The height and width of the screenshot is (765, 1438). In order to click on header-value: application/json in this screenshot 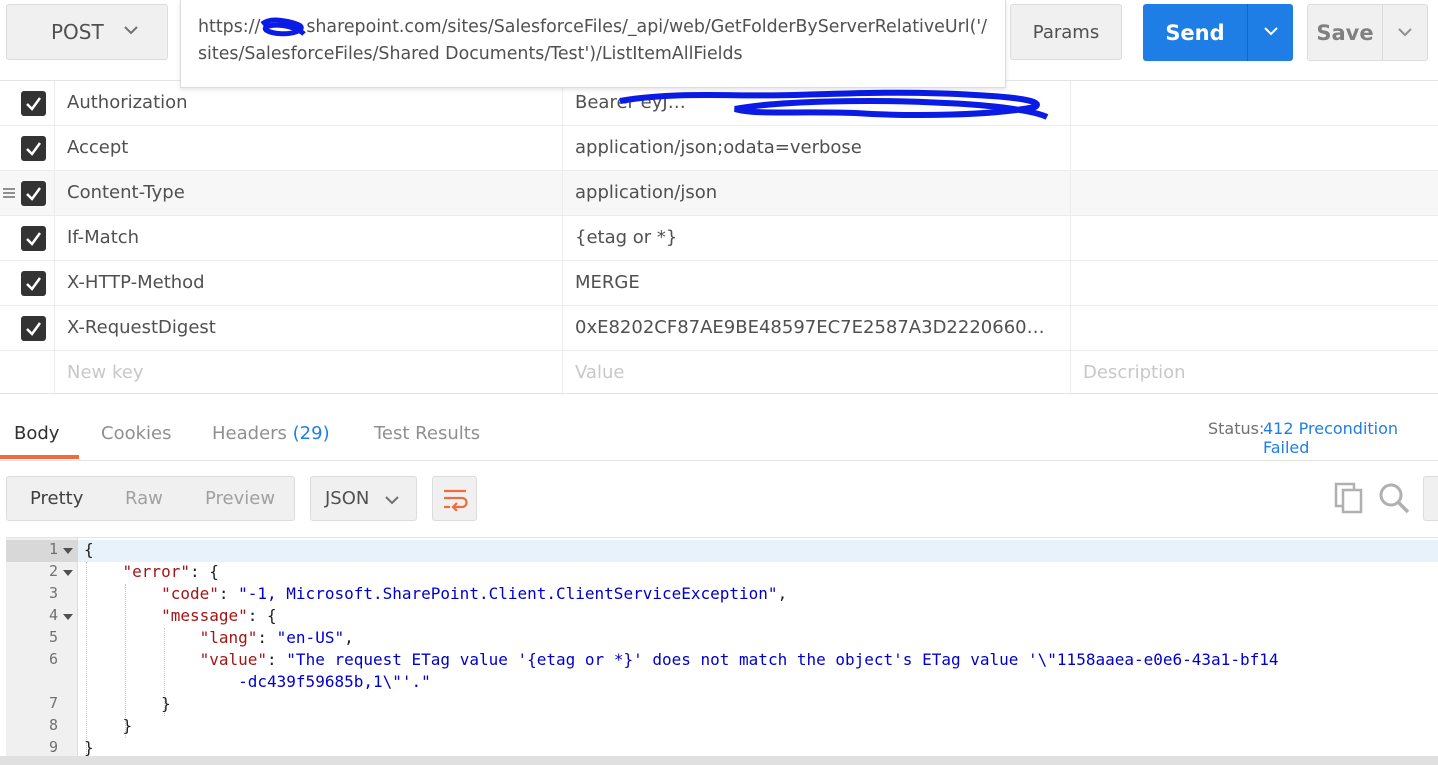, I will do `click(816, 193)`.